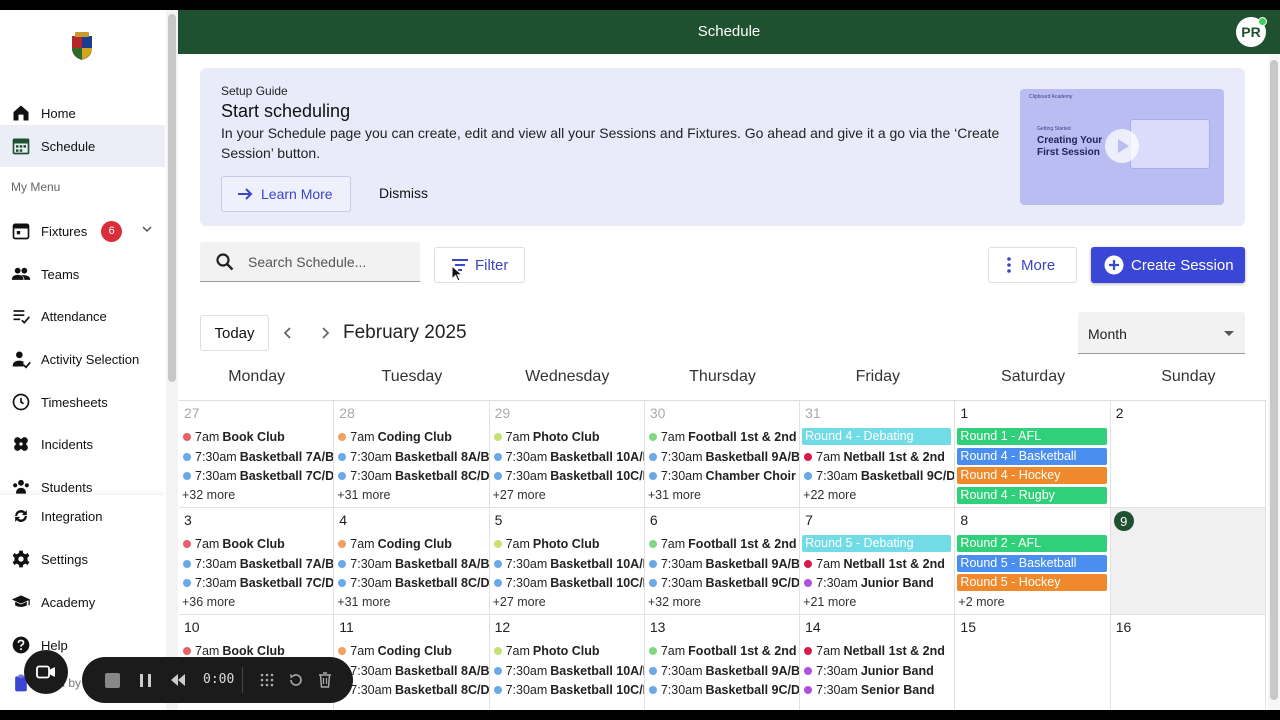  Describe the element at coordinates (82, 146) in the screenshot. I see `sidebar-item-schedule: Schedule` at that location.